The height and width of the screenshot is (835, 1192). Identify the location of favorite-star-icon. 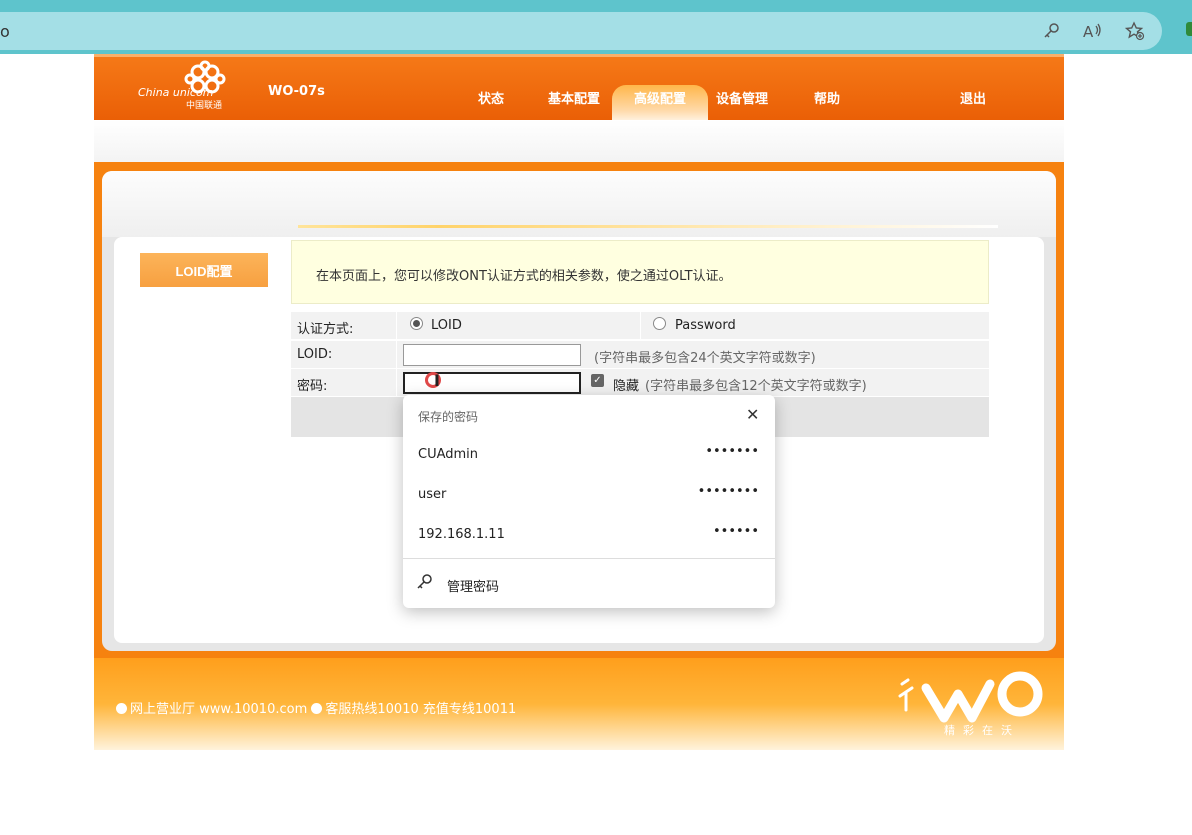
(1135, 31).